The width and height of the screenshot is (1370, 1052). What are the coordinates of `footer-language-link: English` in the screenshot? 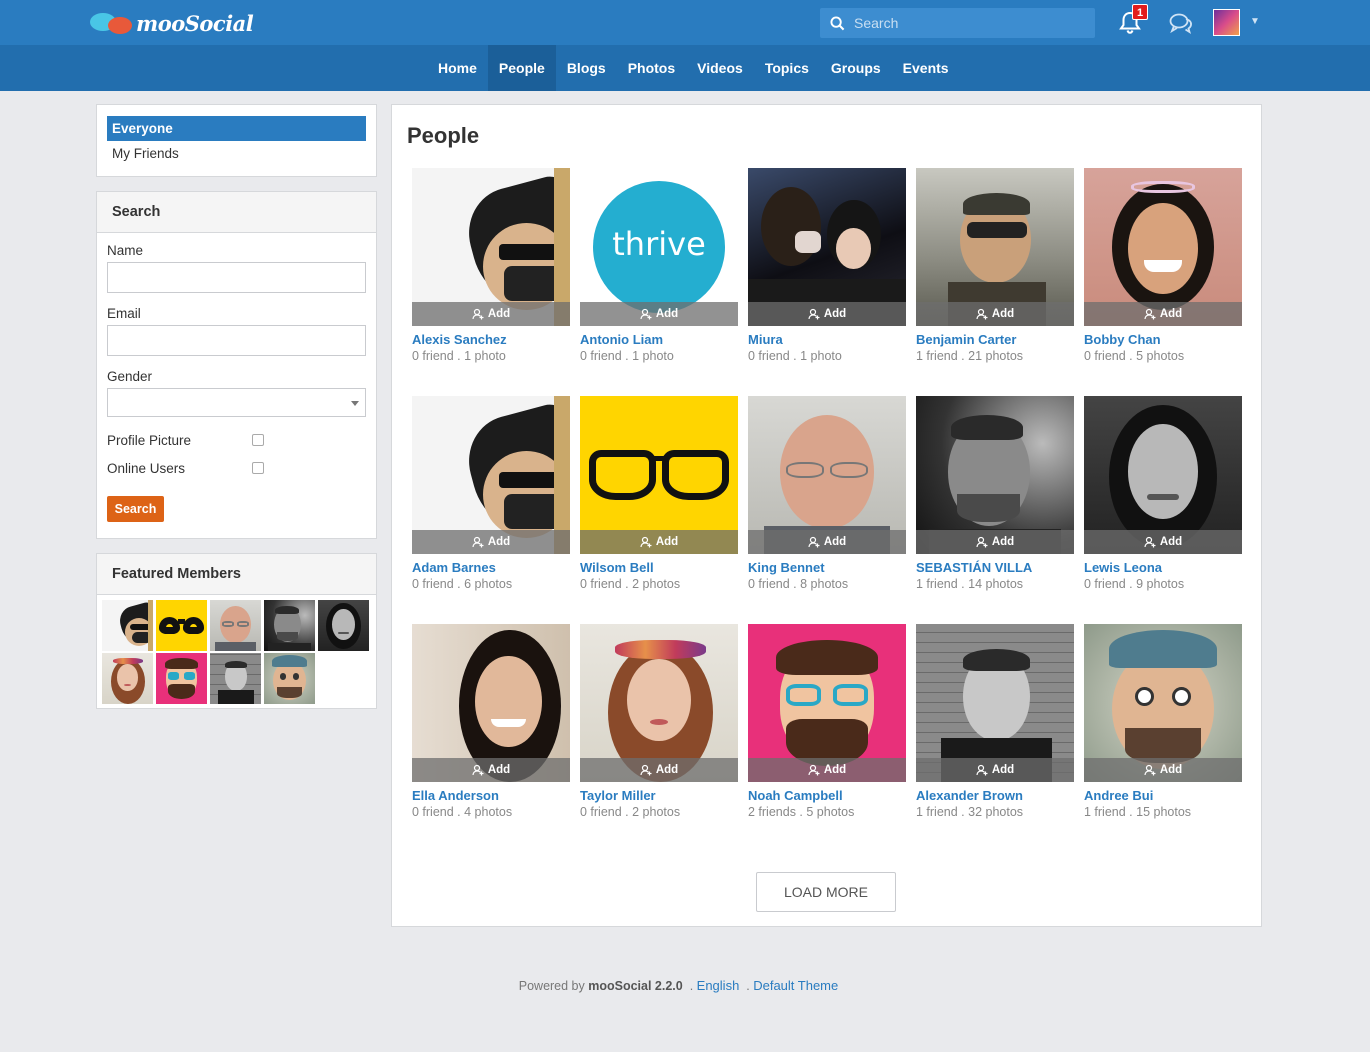 It's located at (718, 985).